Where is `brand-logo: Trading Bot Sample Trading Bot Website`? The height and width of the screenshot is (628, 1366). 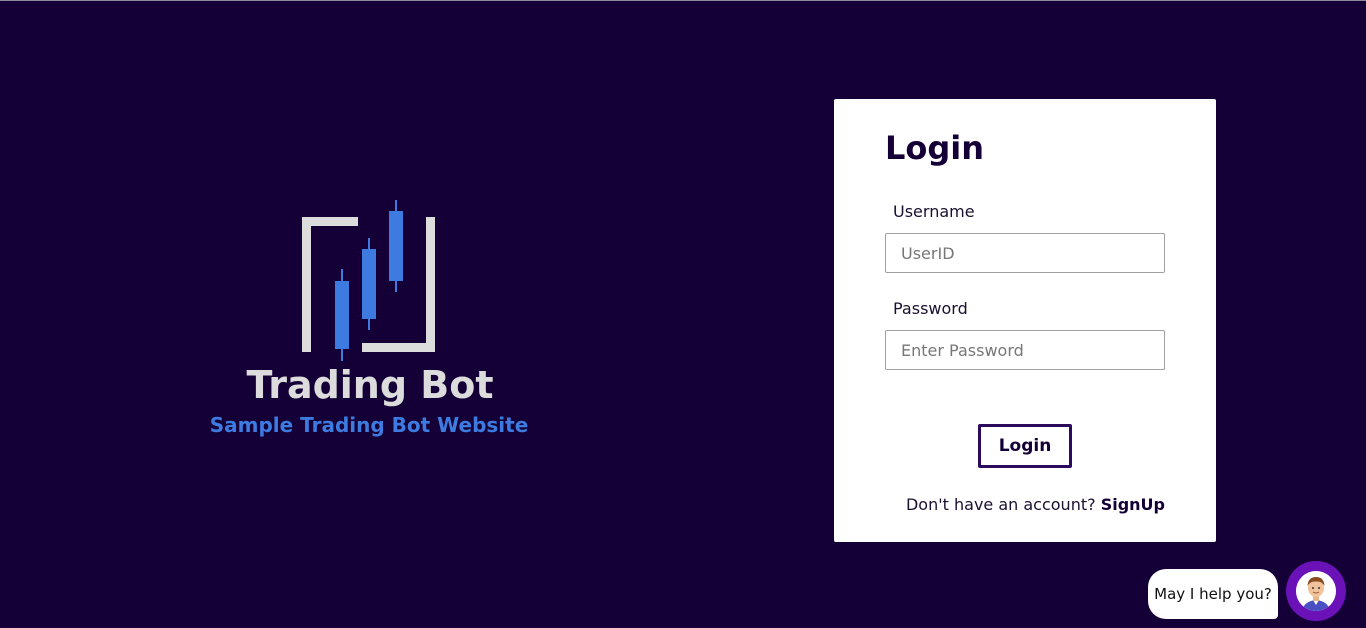 brand-logo: Trading Bot Sample Trading Bot Website is located at coordinates (370, 320).